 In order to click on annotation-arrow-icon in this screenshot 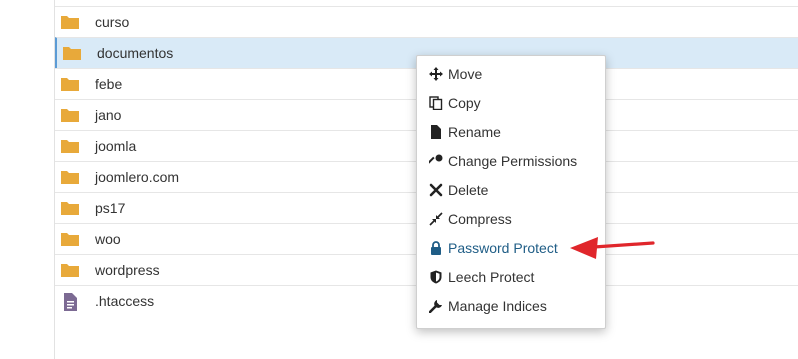, I will do `click(612, 248)`.